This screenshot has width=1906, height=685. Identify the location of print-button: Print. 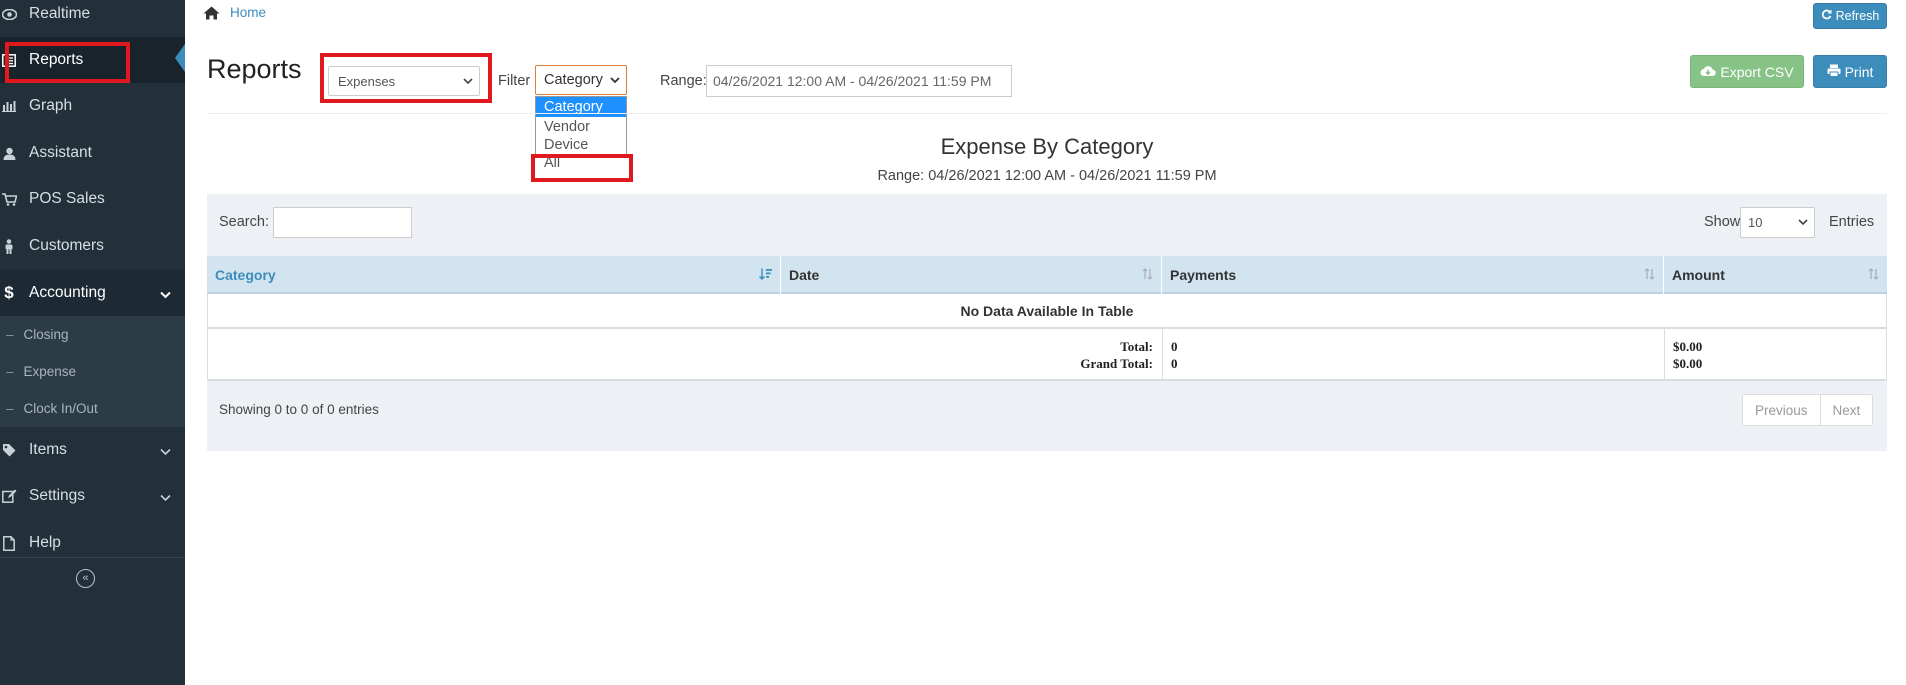
(1850, 71).